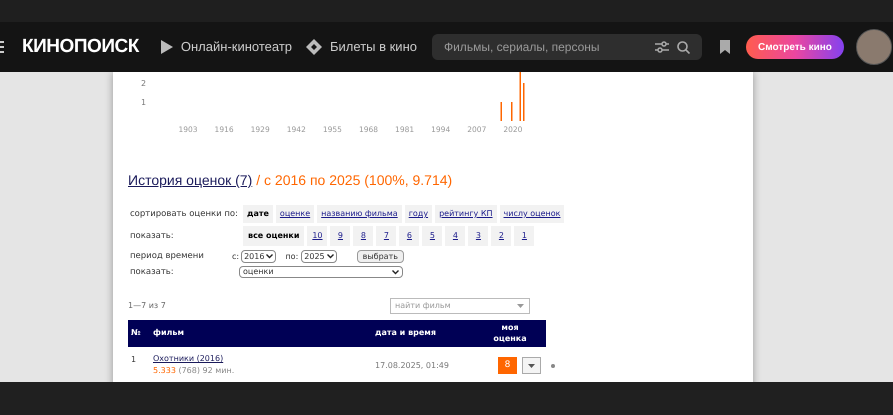  I want to click on to-label: по:, so click(291, 256).